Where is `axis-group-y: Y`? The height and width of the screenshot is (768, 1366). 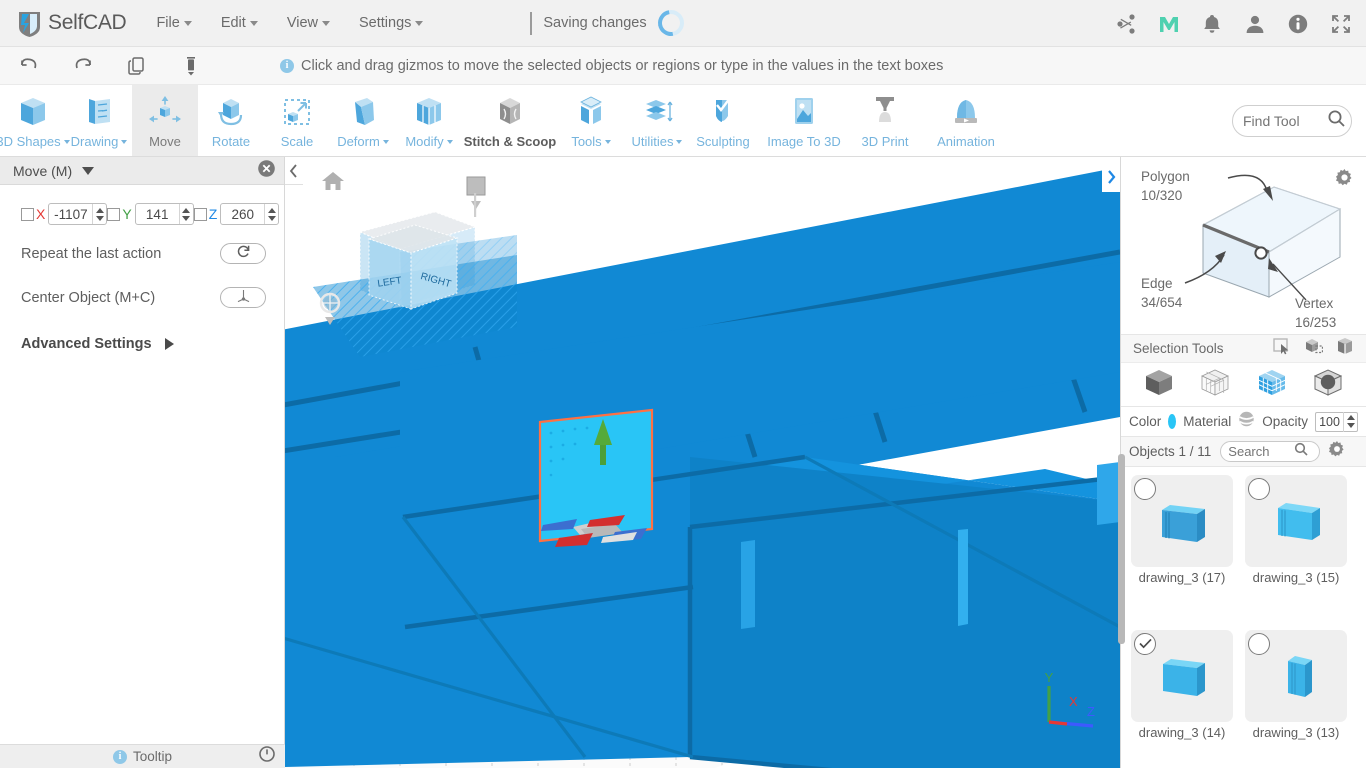 axis-group-y: Y is located at coordinates (150, 214).